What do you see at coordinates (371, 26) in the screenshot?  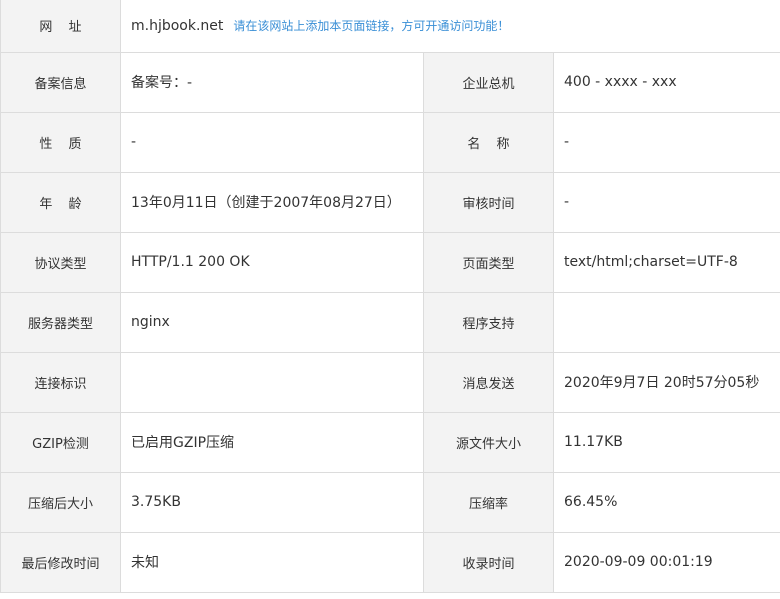 I see `website-hint-link: 请在该网站上添加本页面链接，方可开通访问功能！` at bounding box center [371, 26].